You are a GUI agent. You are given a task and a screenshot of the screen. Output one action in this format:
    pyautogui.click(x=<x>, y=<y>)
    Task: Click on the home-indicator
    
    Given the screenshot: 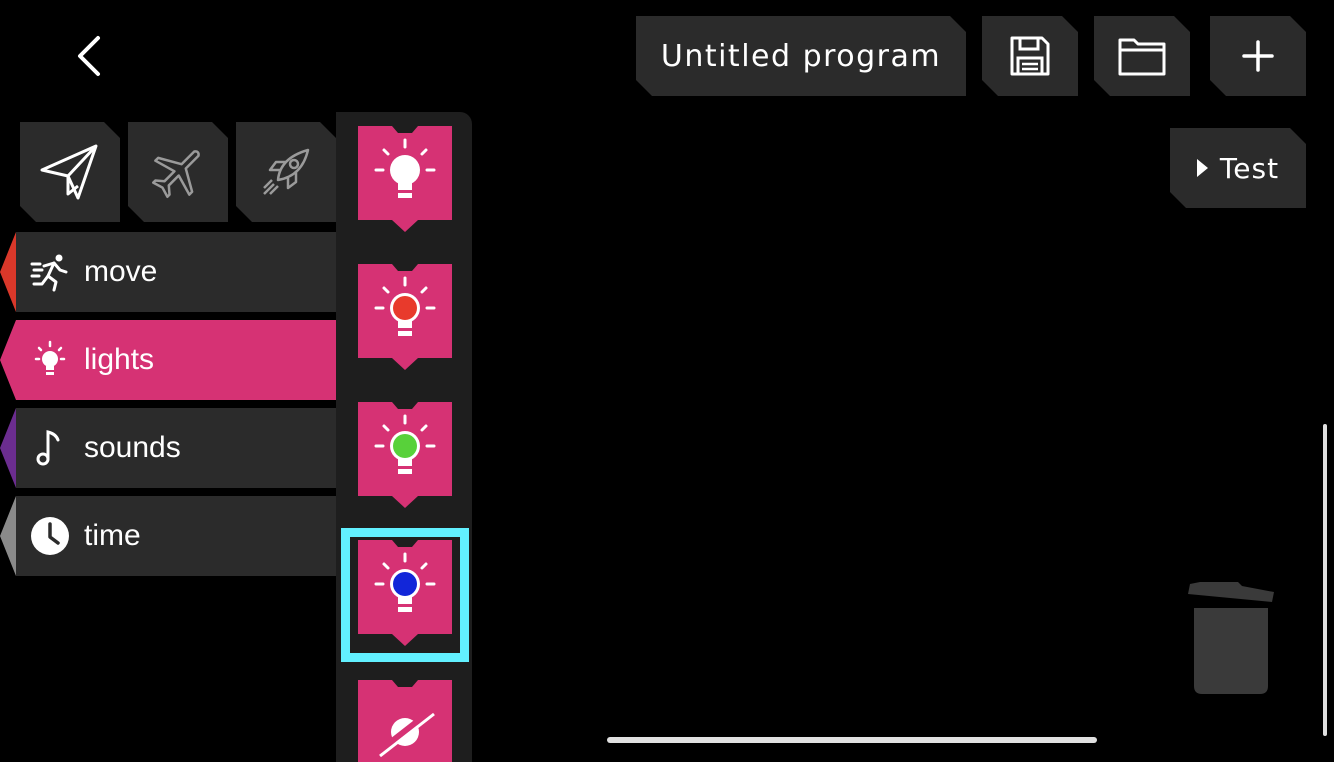 What is the action you would take?
    pyautogui.click(x=852, y=740)
    